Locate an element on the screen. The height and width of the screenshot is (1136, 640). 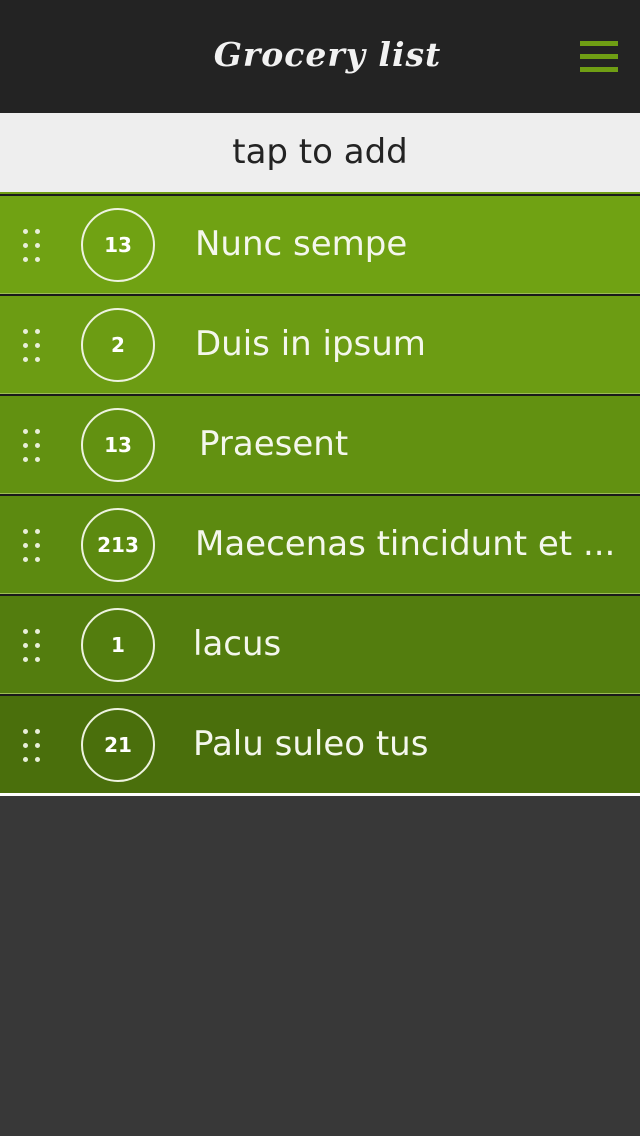
list-item: 1 lacus is located at coordinates (320, 644).